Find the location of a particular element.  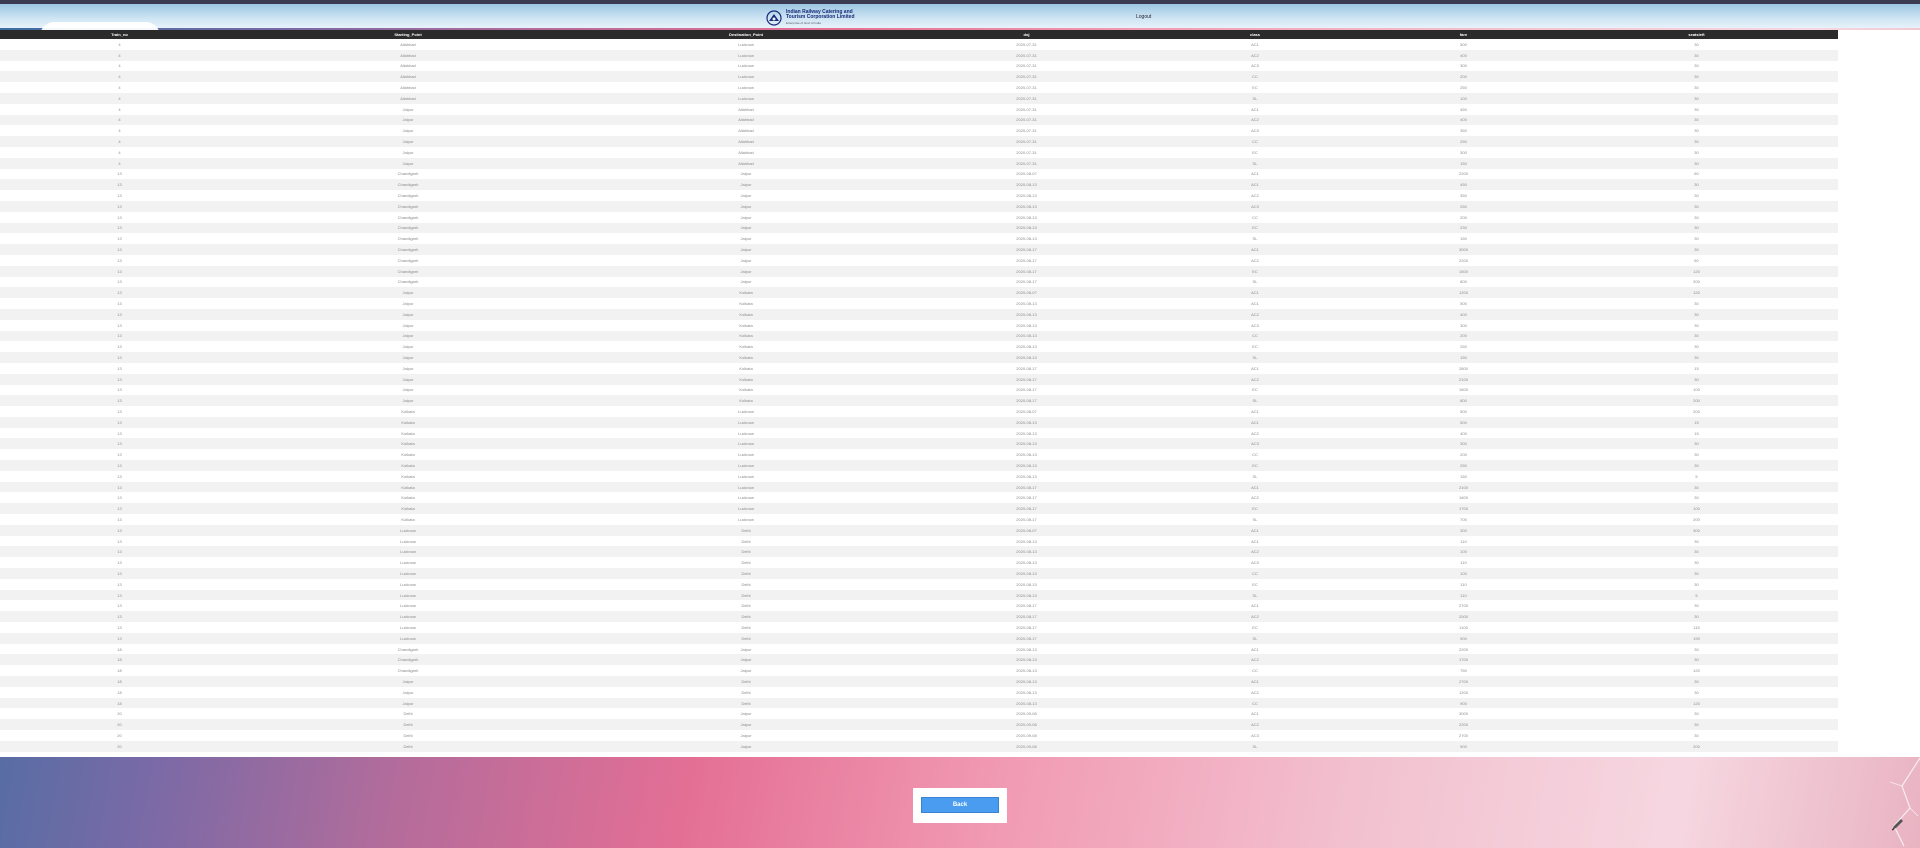

table-cell: 2700 is located at coordinates (1463, 681).